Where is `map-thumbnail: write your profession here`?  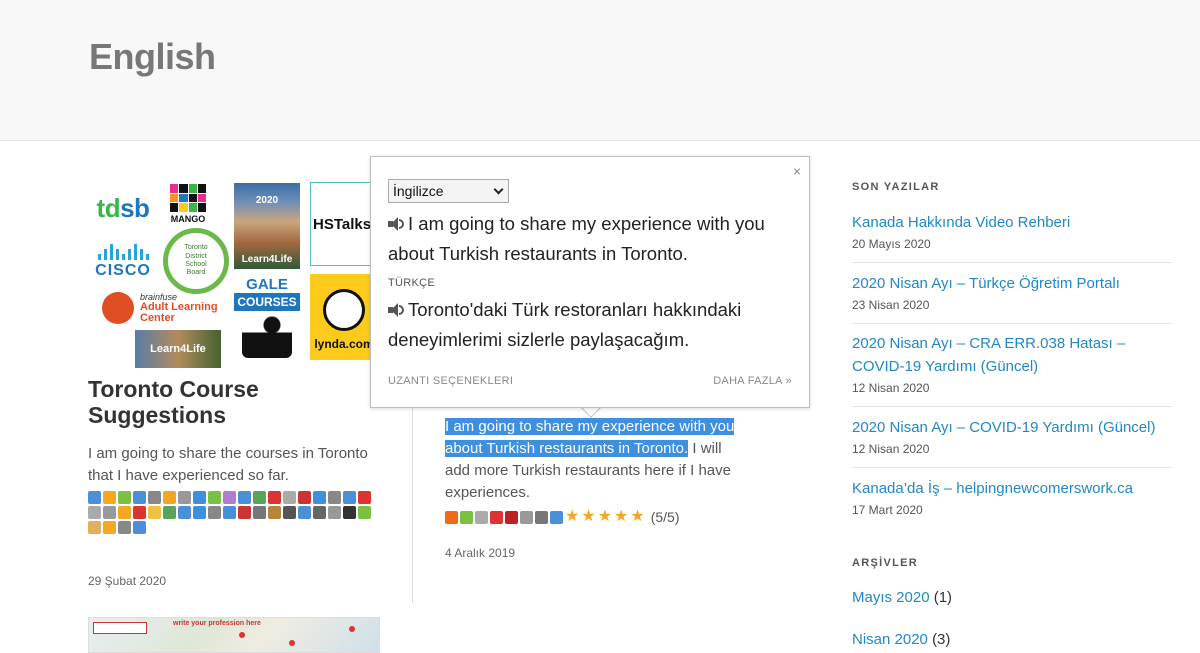 map-thumbnail: write your profession here is located at coordinates (234, 635).